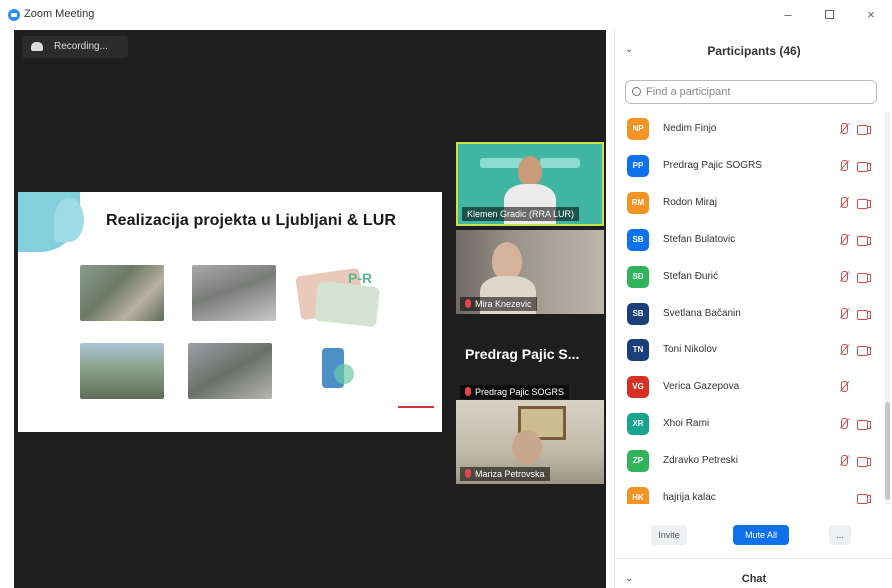 Image resolution: width=892 pixels, height=588 pixels. I want to click on background-logo, so click(560, 163).